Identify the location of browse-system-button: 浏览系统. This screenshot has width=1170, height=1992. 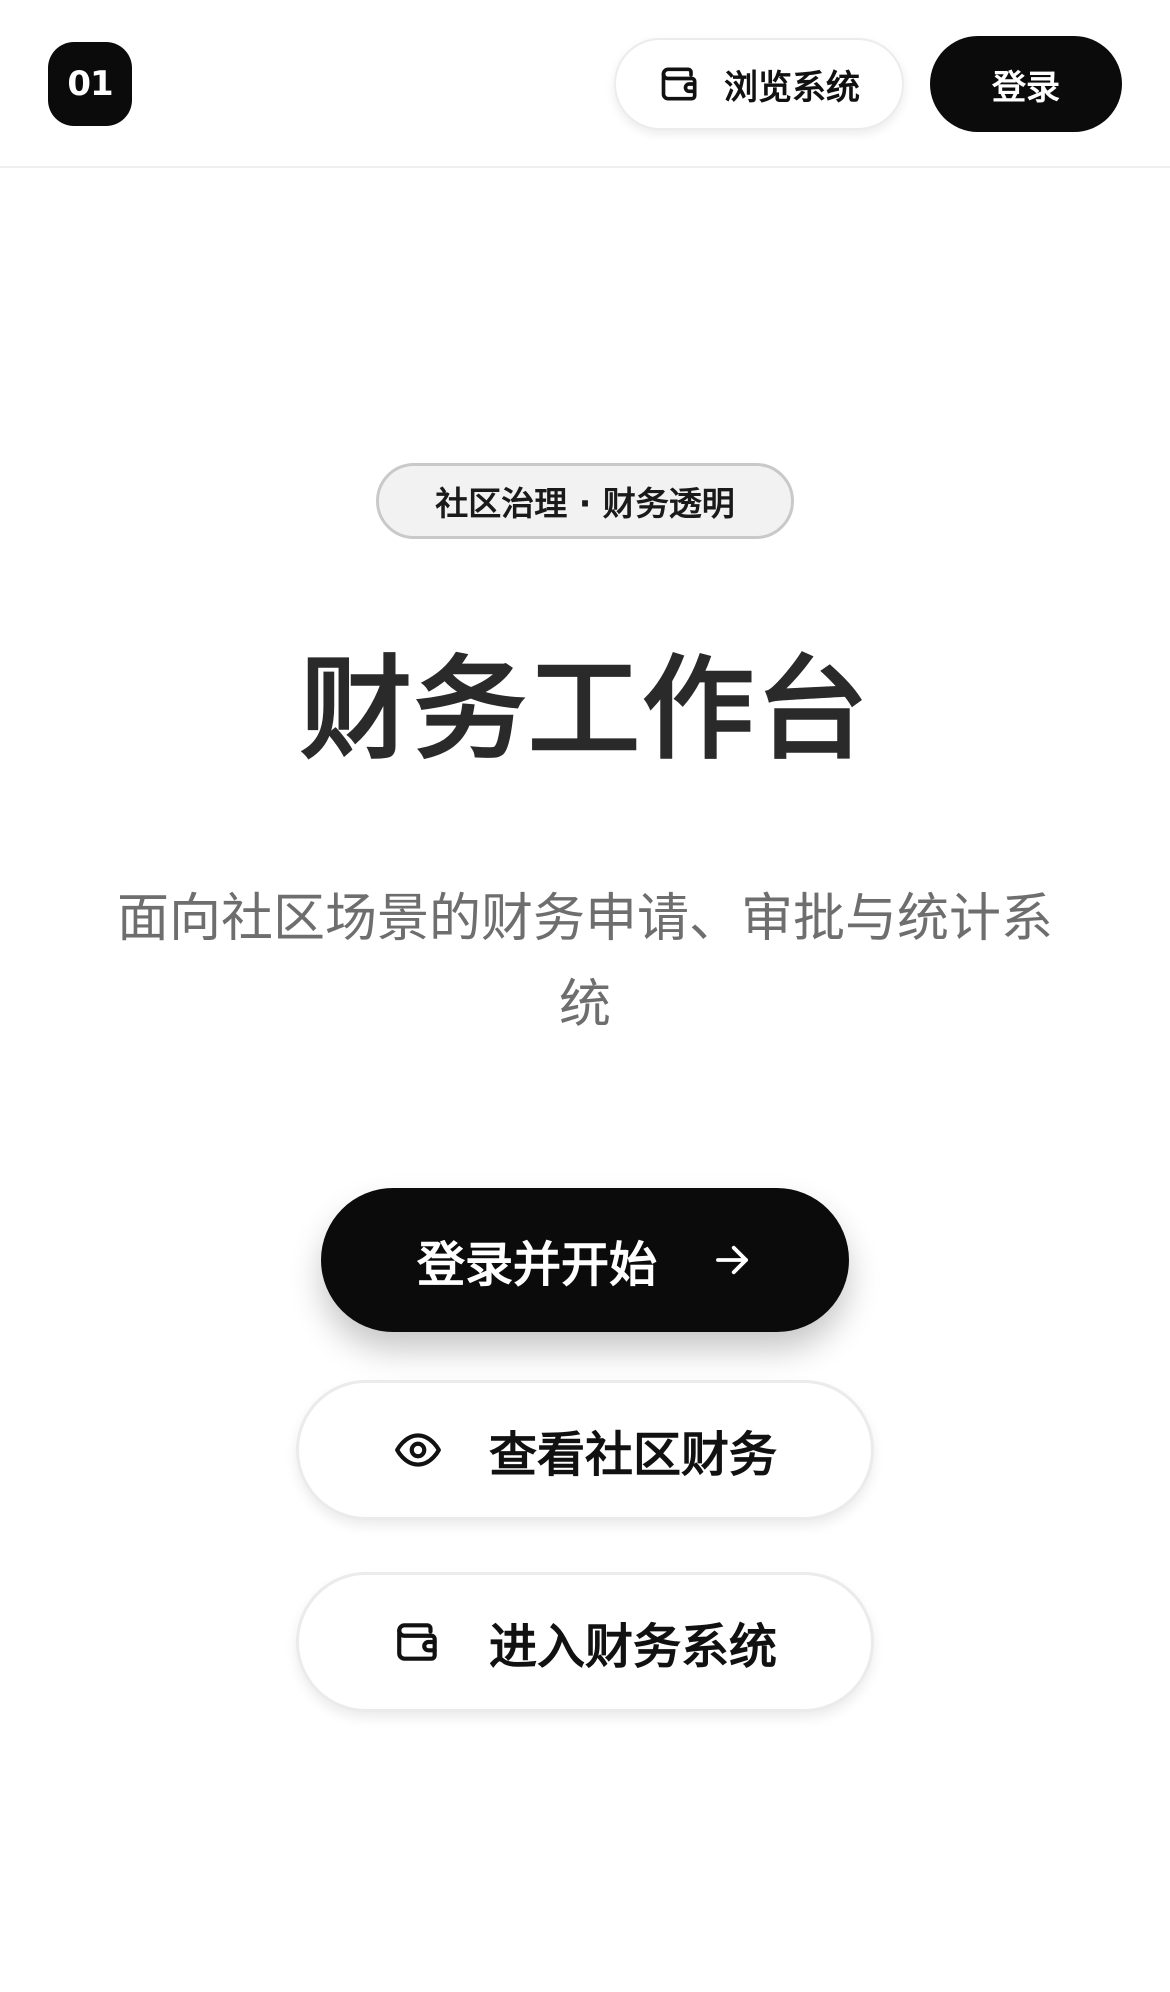
(759, 84).